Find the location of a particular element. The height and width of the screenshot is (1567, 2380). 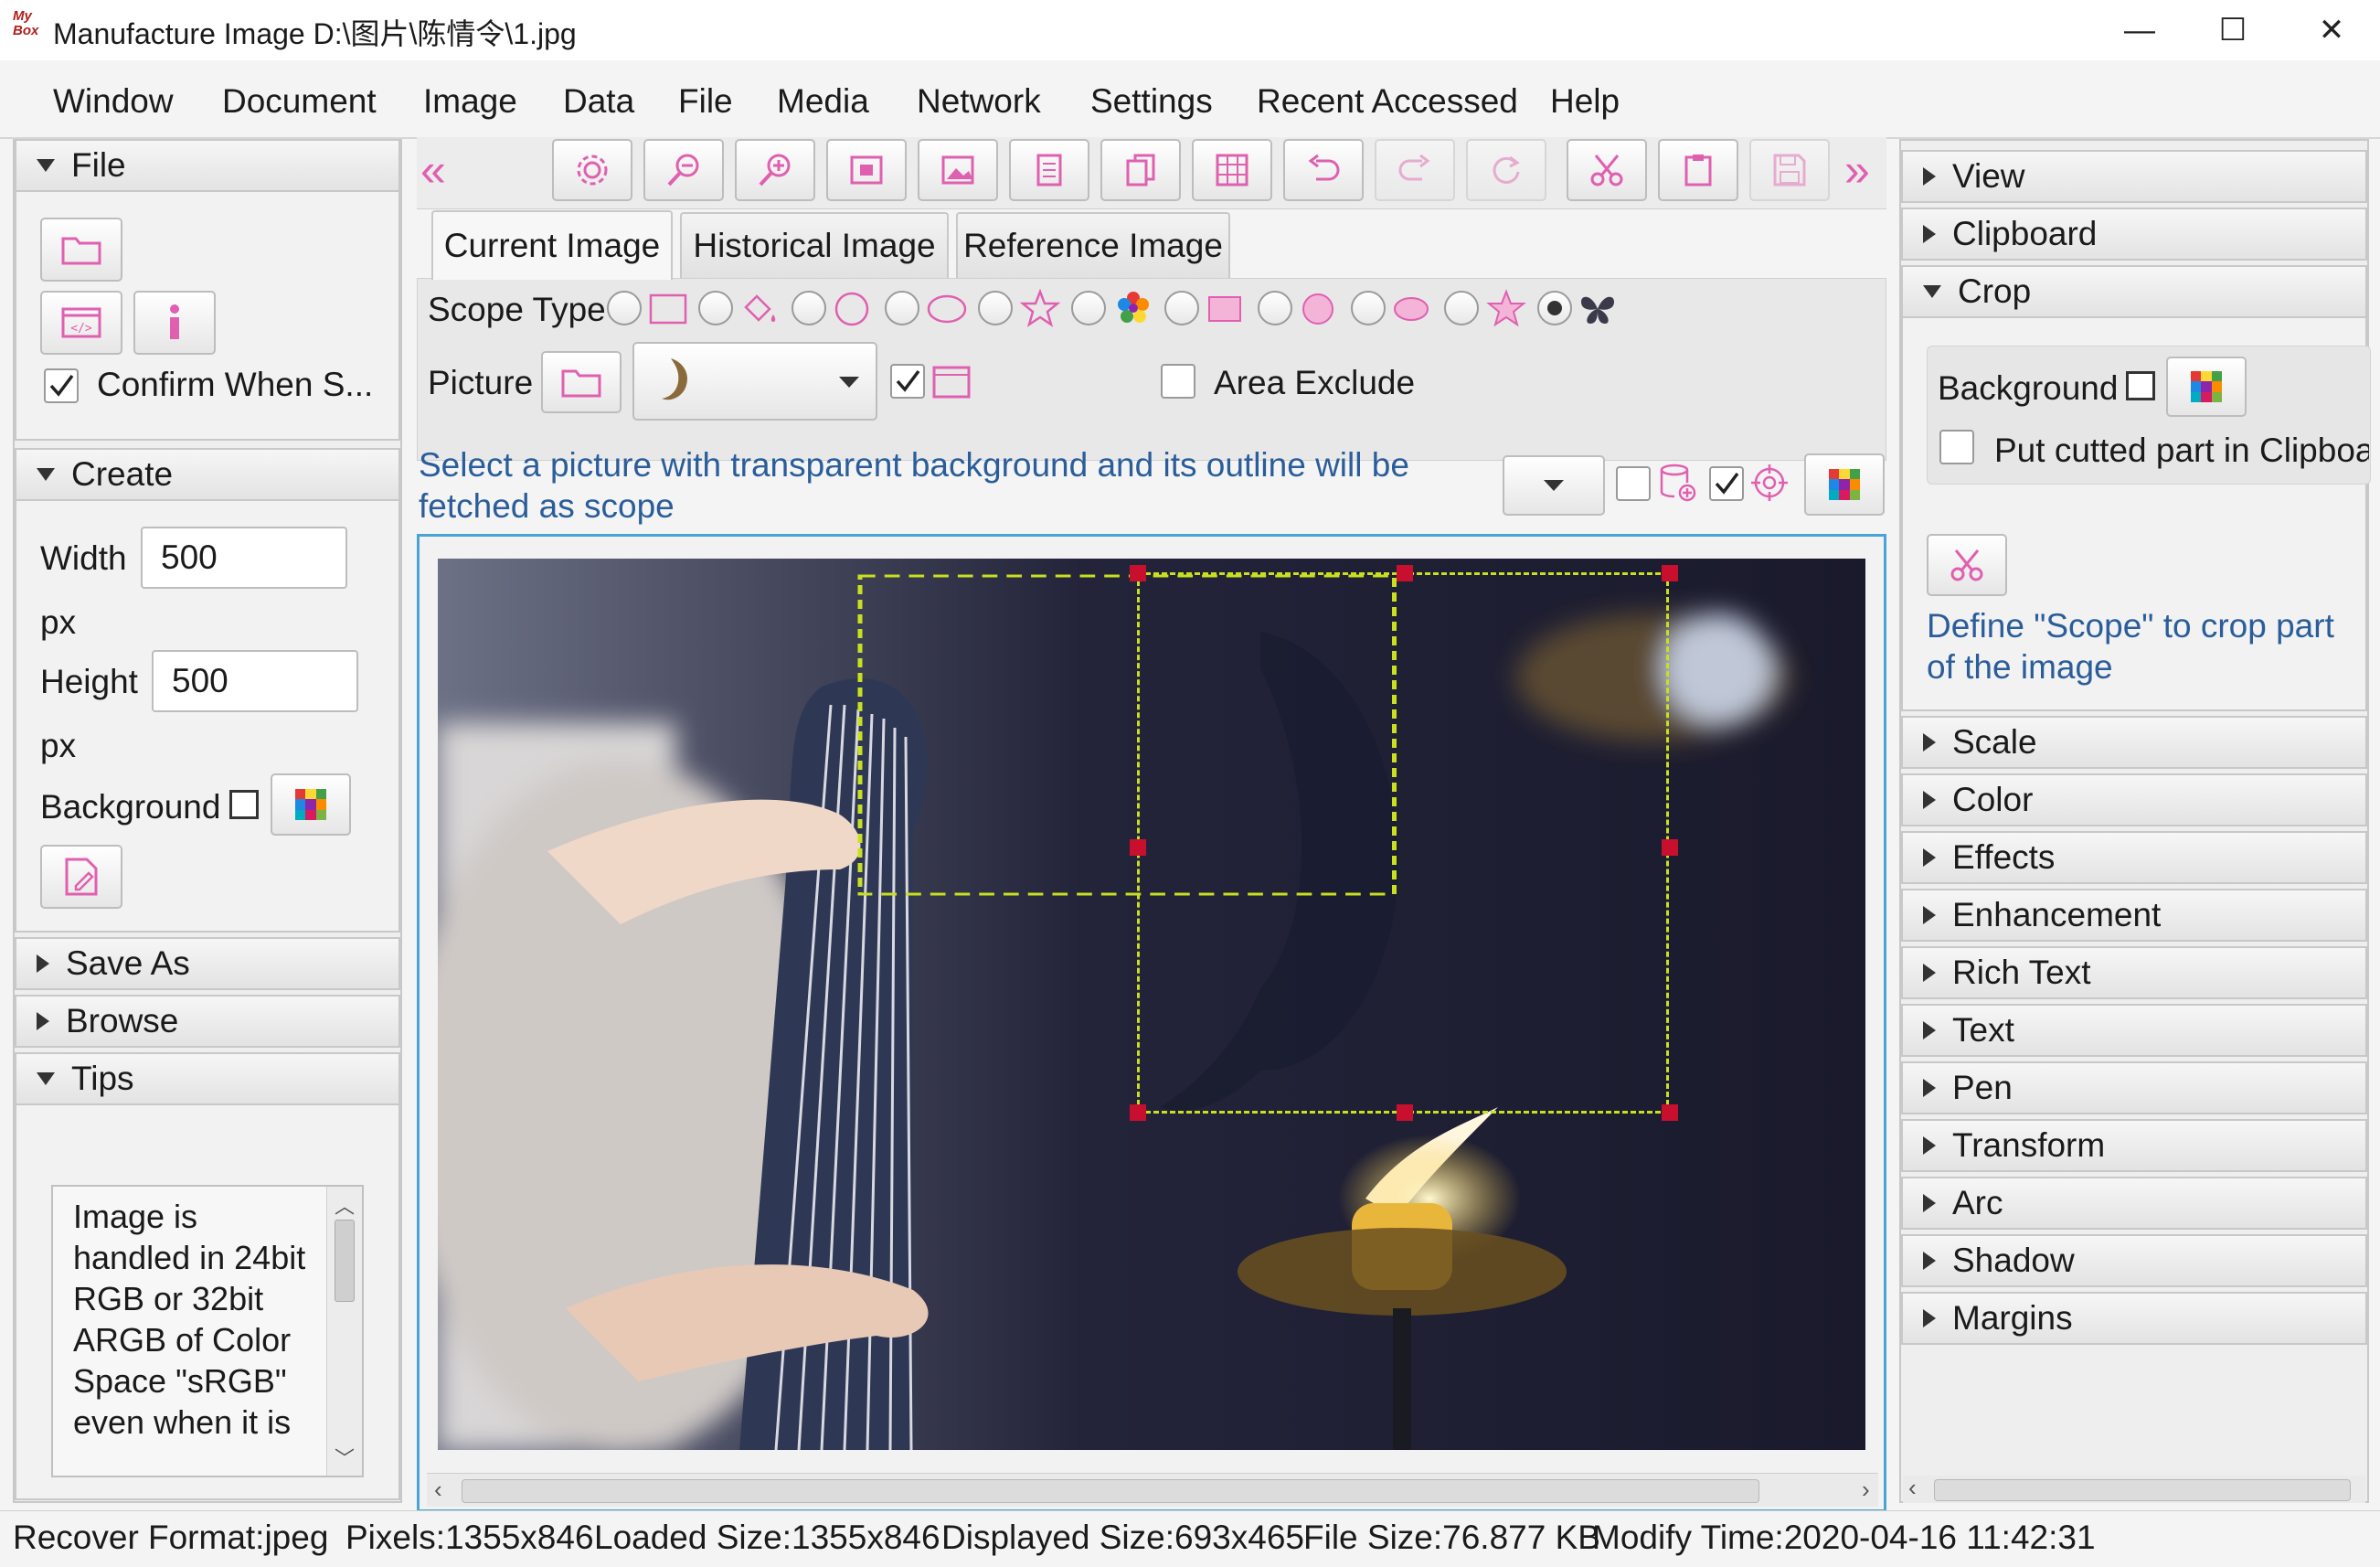

browse-section-header: Browse is located at coordinates (208, 1021).